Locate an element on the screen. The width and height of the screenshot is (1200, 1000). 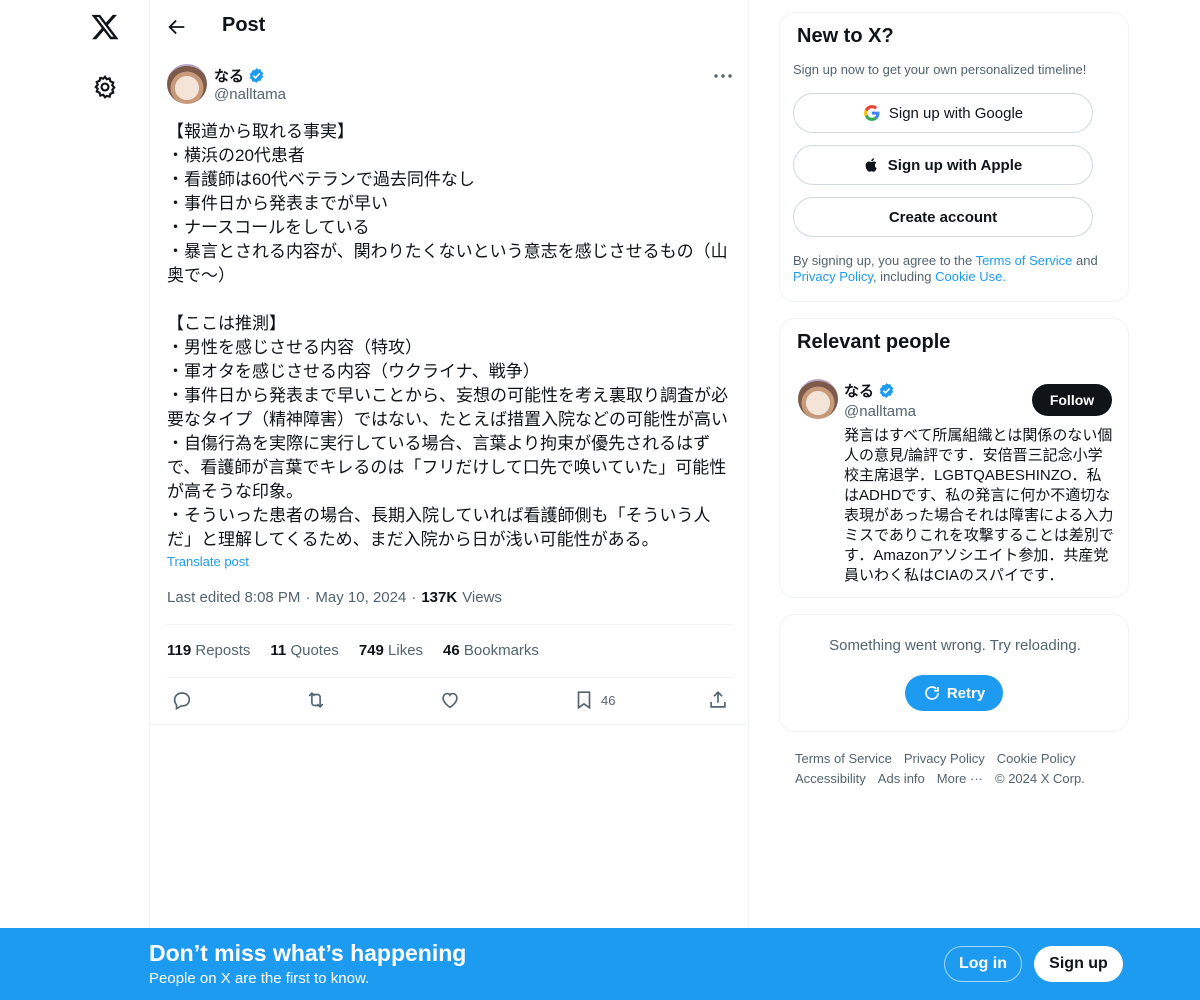
author-handle: @nalltama is located at coordinates (250, 94).